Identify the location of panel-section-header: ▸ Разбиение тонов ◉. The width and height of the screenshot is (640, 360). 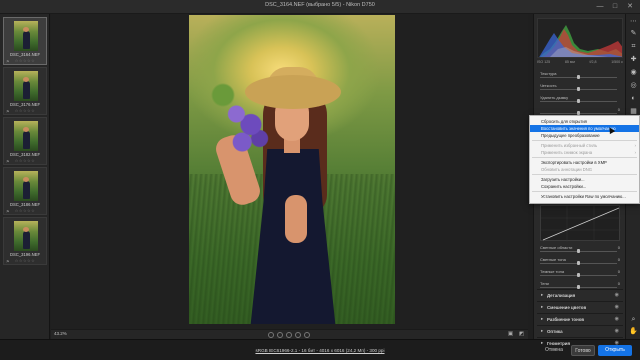
(580, 319).